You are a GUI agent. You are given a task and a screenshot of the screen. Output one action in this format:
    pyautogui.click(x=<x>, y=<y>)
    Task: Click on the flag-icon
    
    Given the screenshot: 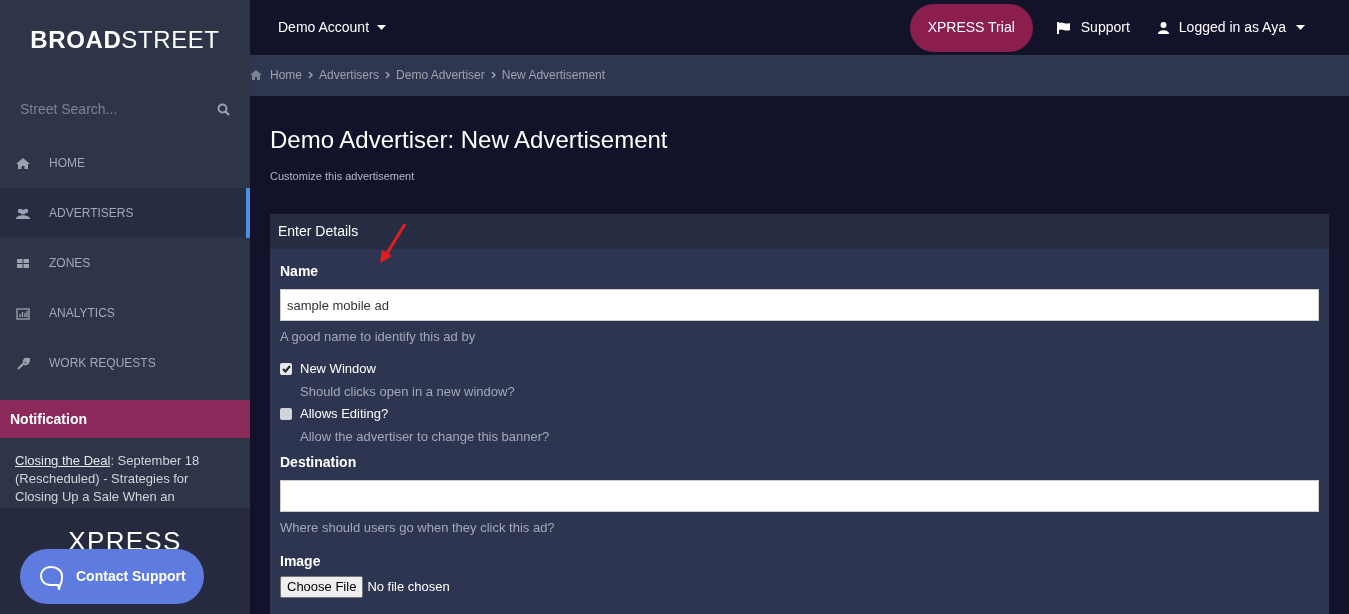 What is the action you would take?
    pyautogui.click(x=1063, y=27)
    